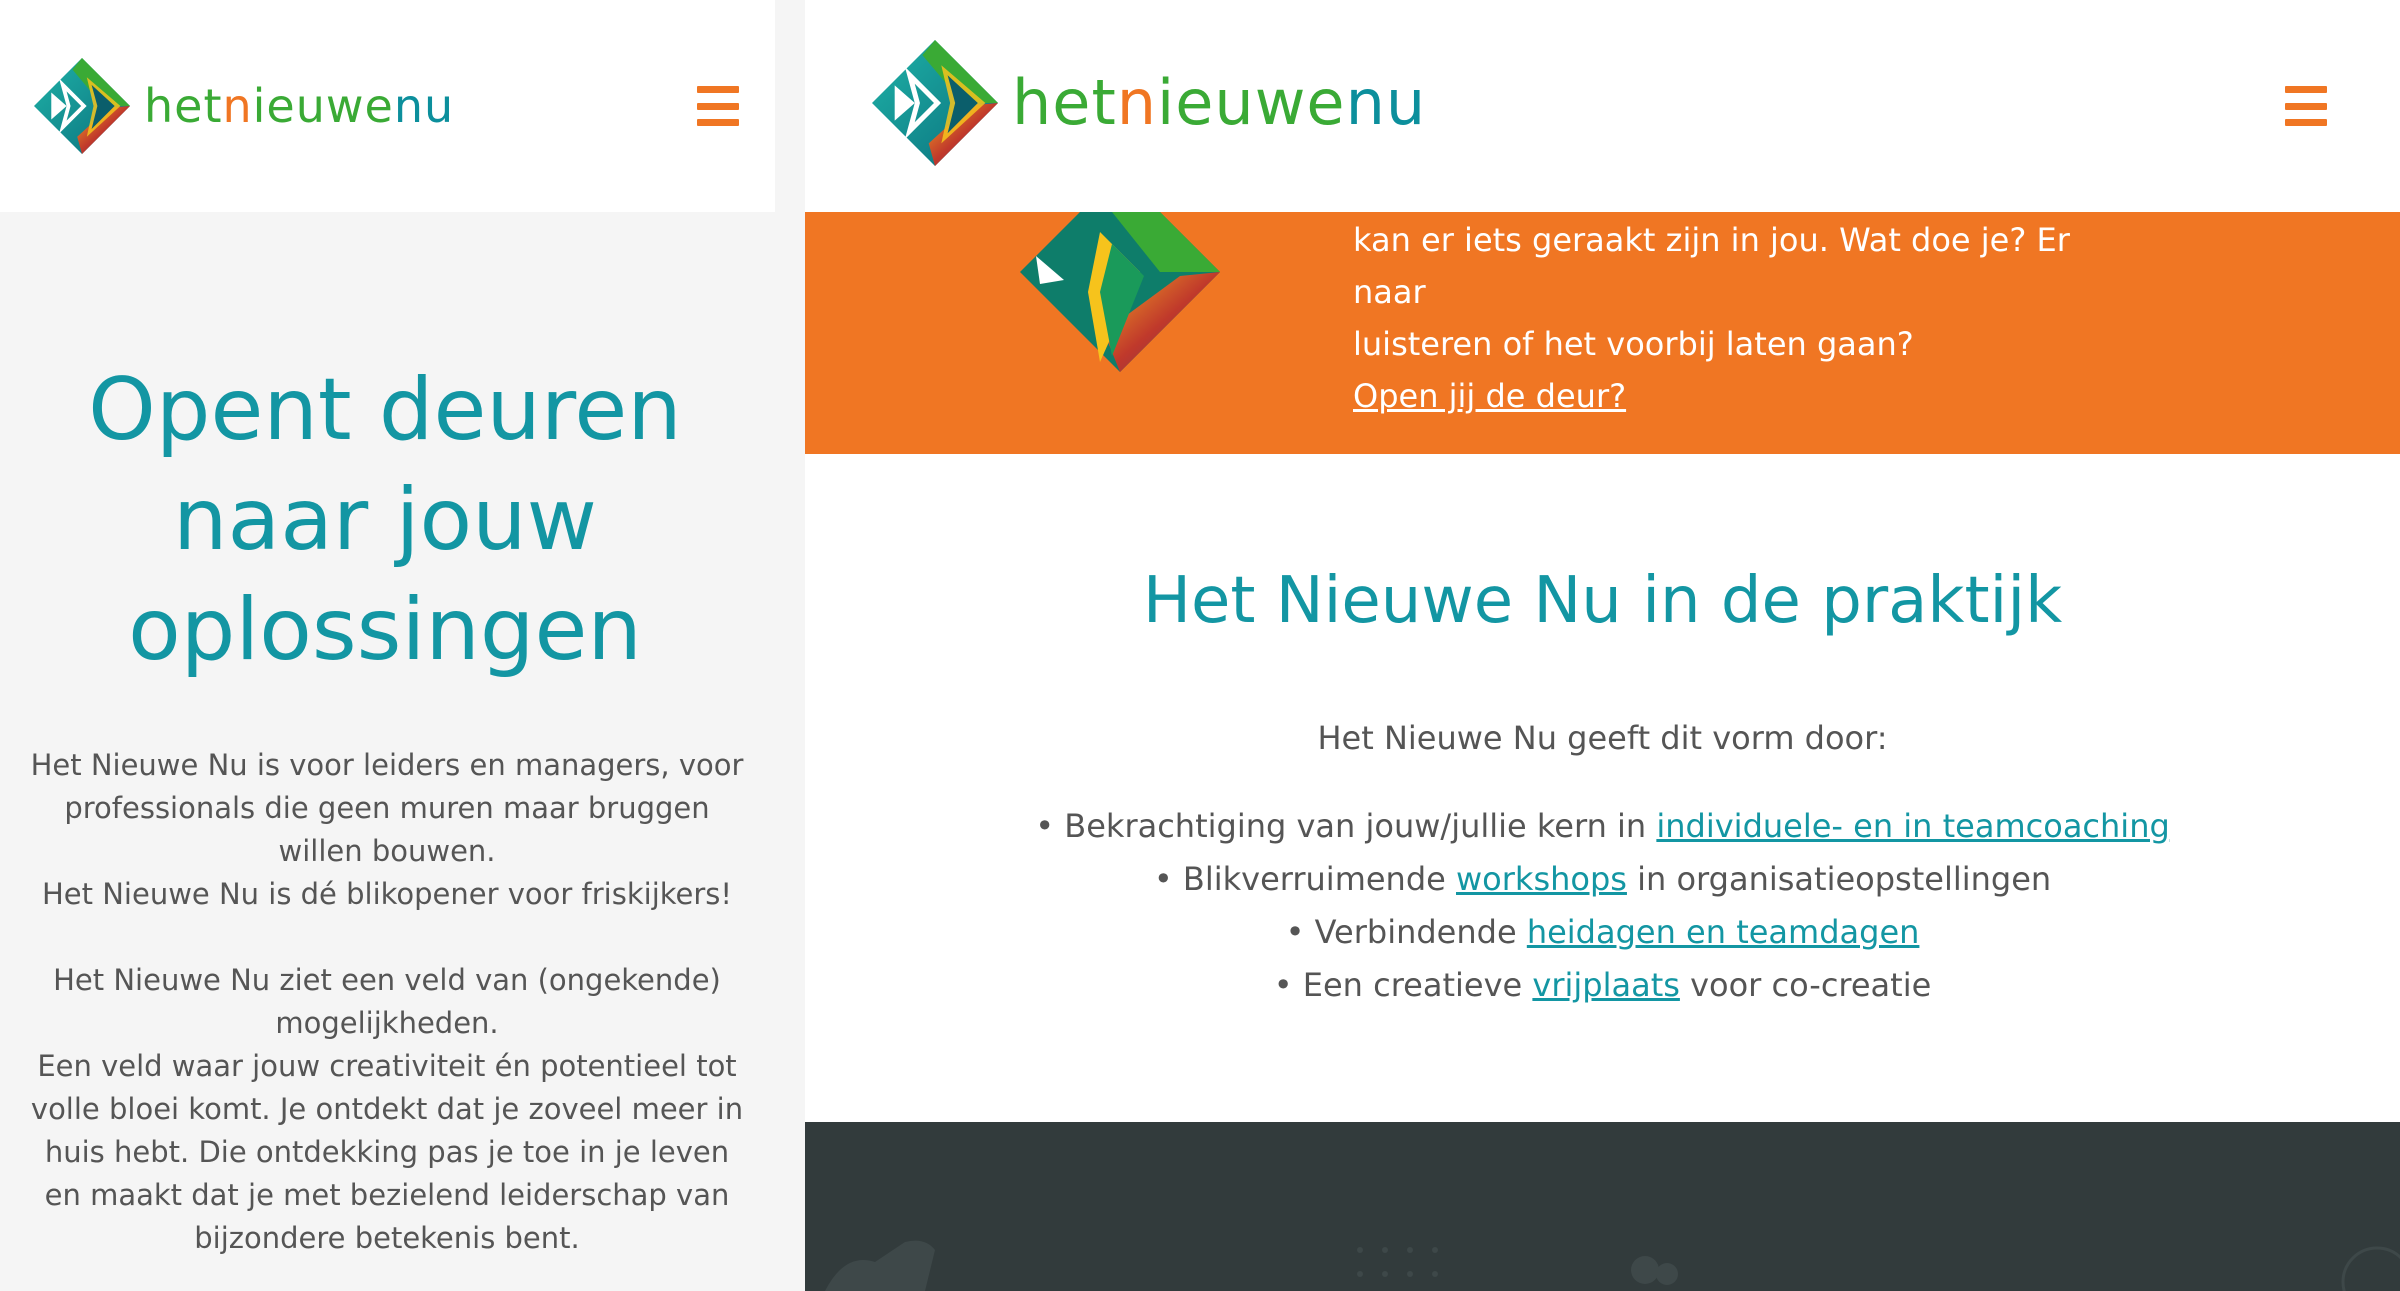  What do you see at coordinates (1602, 106) in the screenshot?
I see `desktop-header: hetnieuwenu` at bounding box center [1602, 106].